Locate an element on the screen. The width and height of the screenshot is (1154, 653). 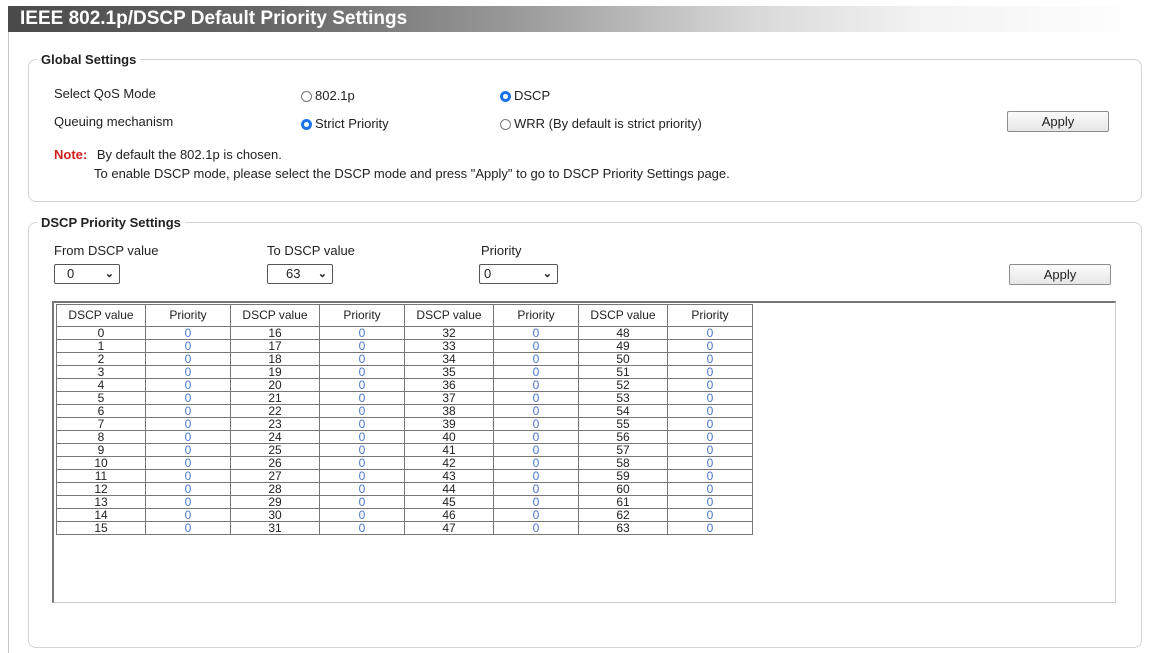
queuing-strict-radio is located at coordinates (306, 124).